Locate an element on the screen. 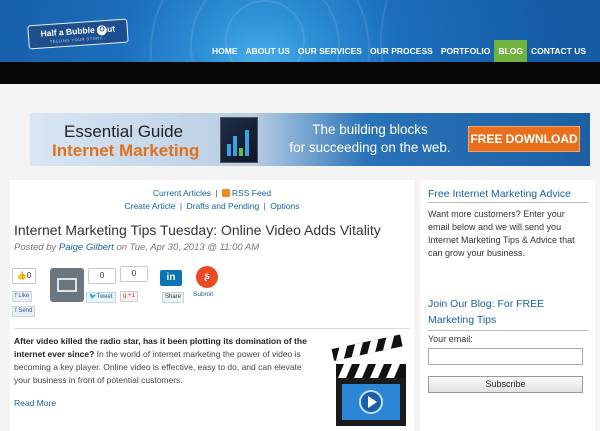 This screenshot has height=431, width=600. options-link: Options is located at coordinates (284, 206).